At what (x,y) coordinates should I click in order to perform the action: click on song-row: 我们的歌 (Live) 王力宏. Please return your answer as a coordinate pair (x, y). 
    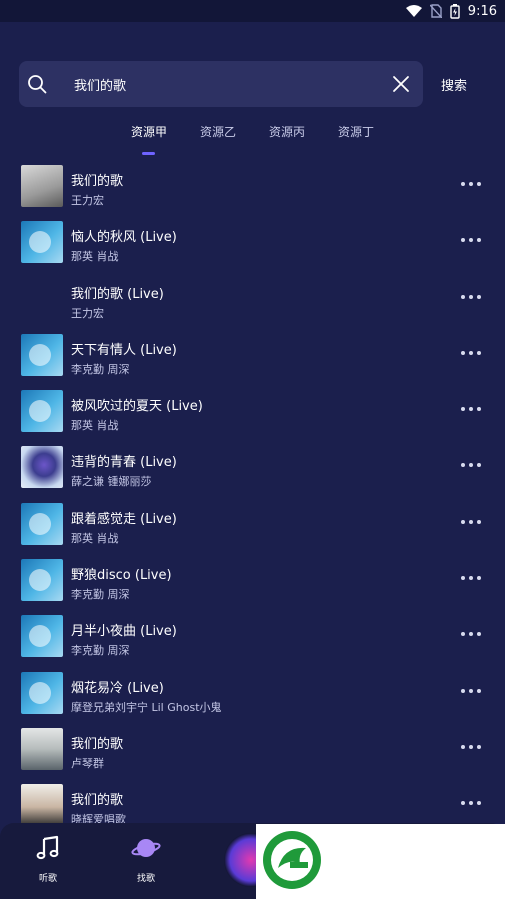
    Looking at the image, I should click on (252, 305).